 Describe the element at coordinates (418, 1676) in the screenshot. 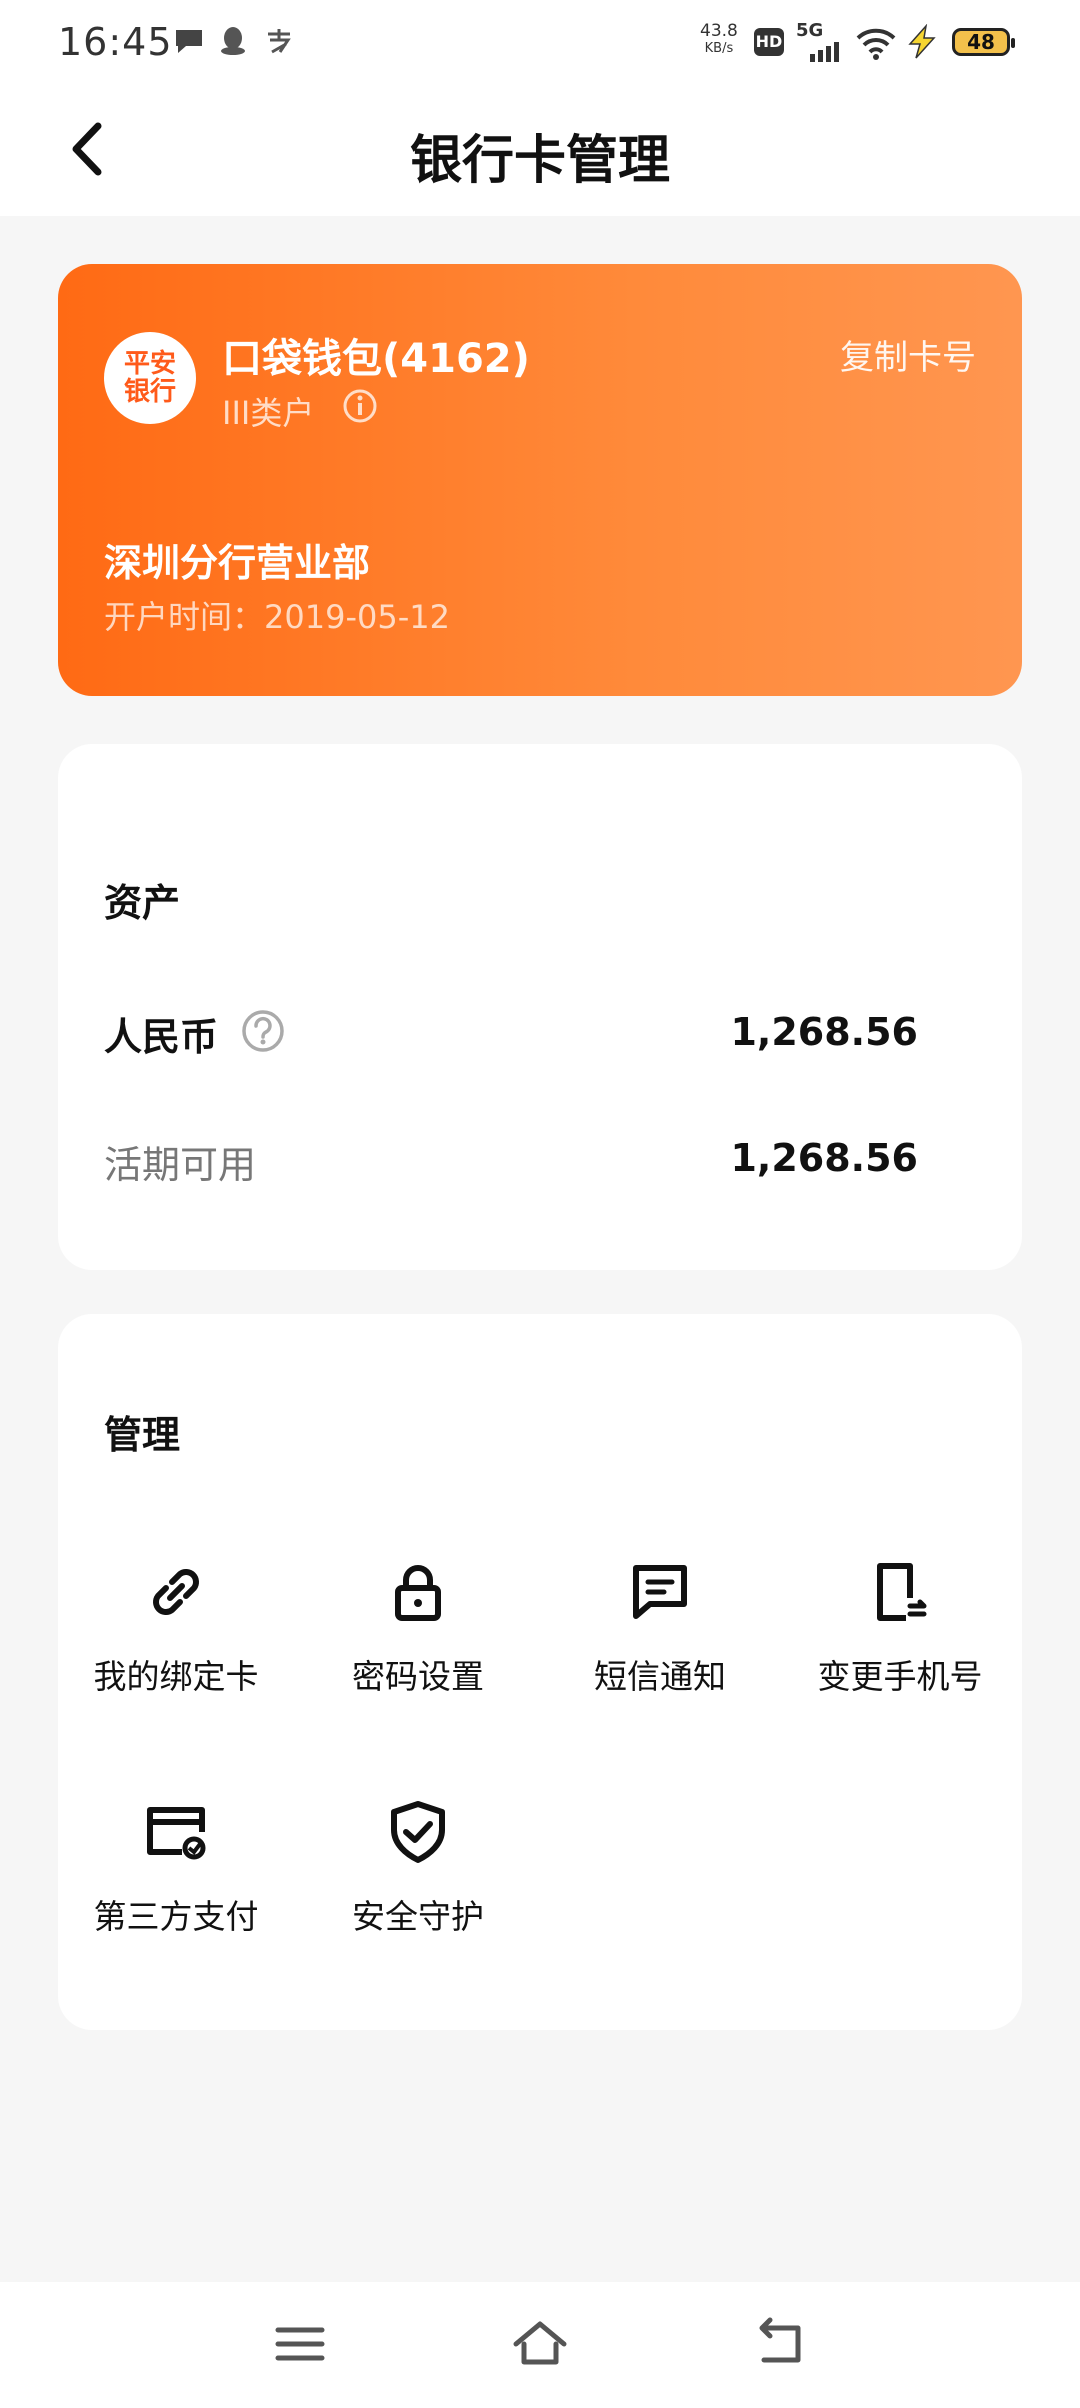

I see `tile-label: 密码设置` at that location.